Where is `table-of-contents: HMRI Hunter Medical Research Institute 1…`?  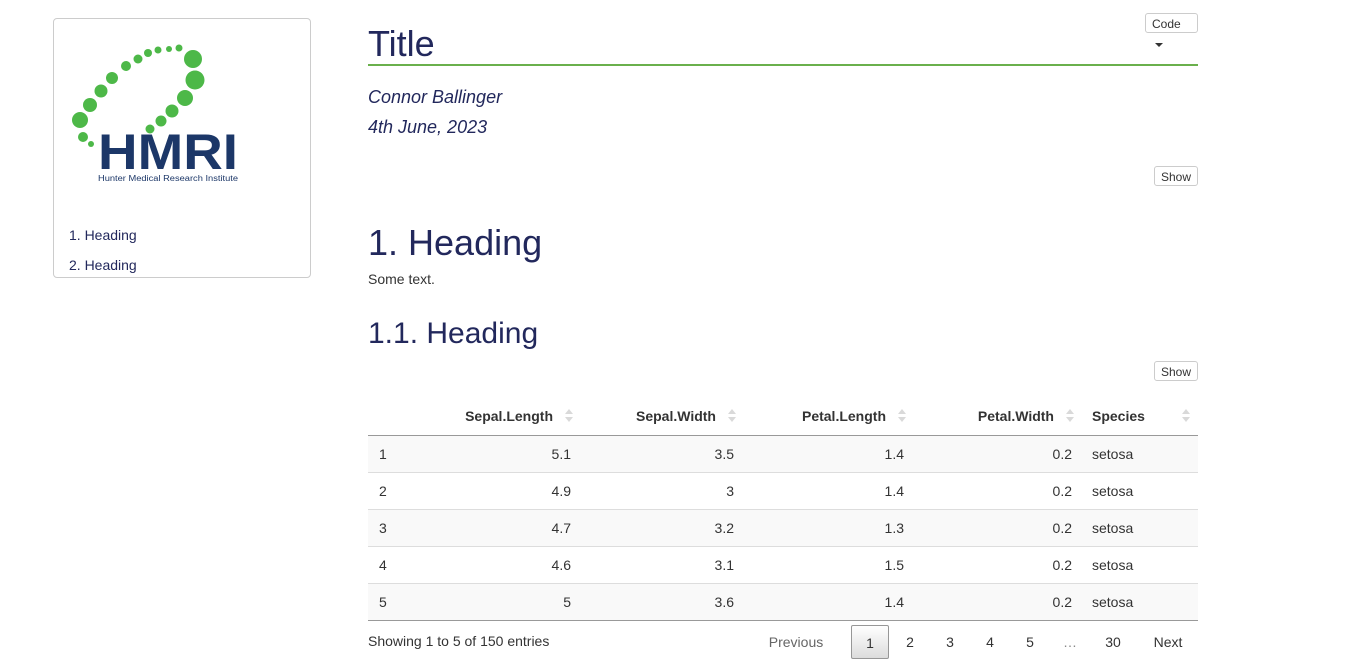 table-of-contents: HMRI Hunter Medical Research Institute 1… is located at coordinates (182, 148).